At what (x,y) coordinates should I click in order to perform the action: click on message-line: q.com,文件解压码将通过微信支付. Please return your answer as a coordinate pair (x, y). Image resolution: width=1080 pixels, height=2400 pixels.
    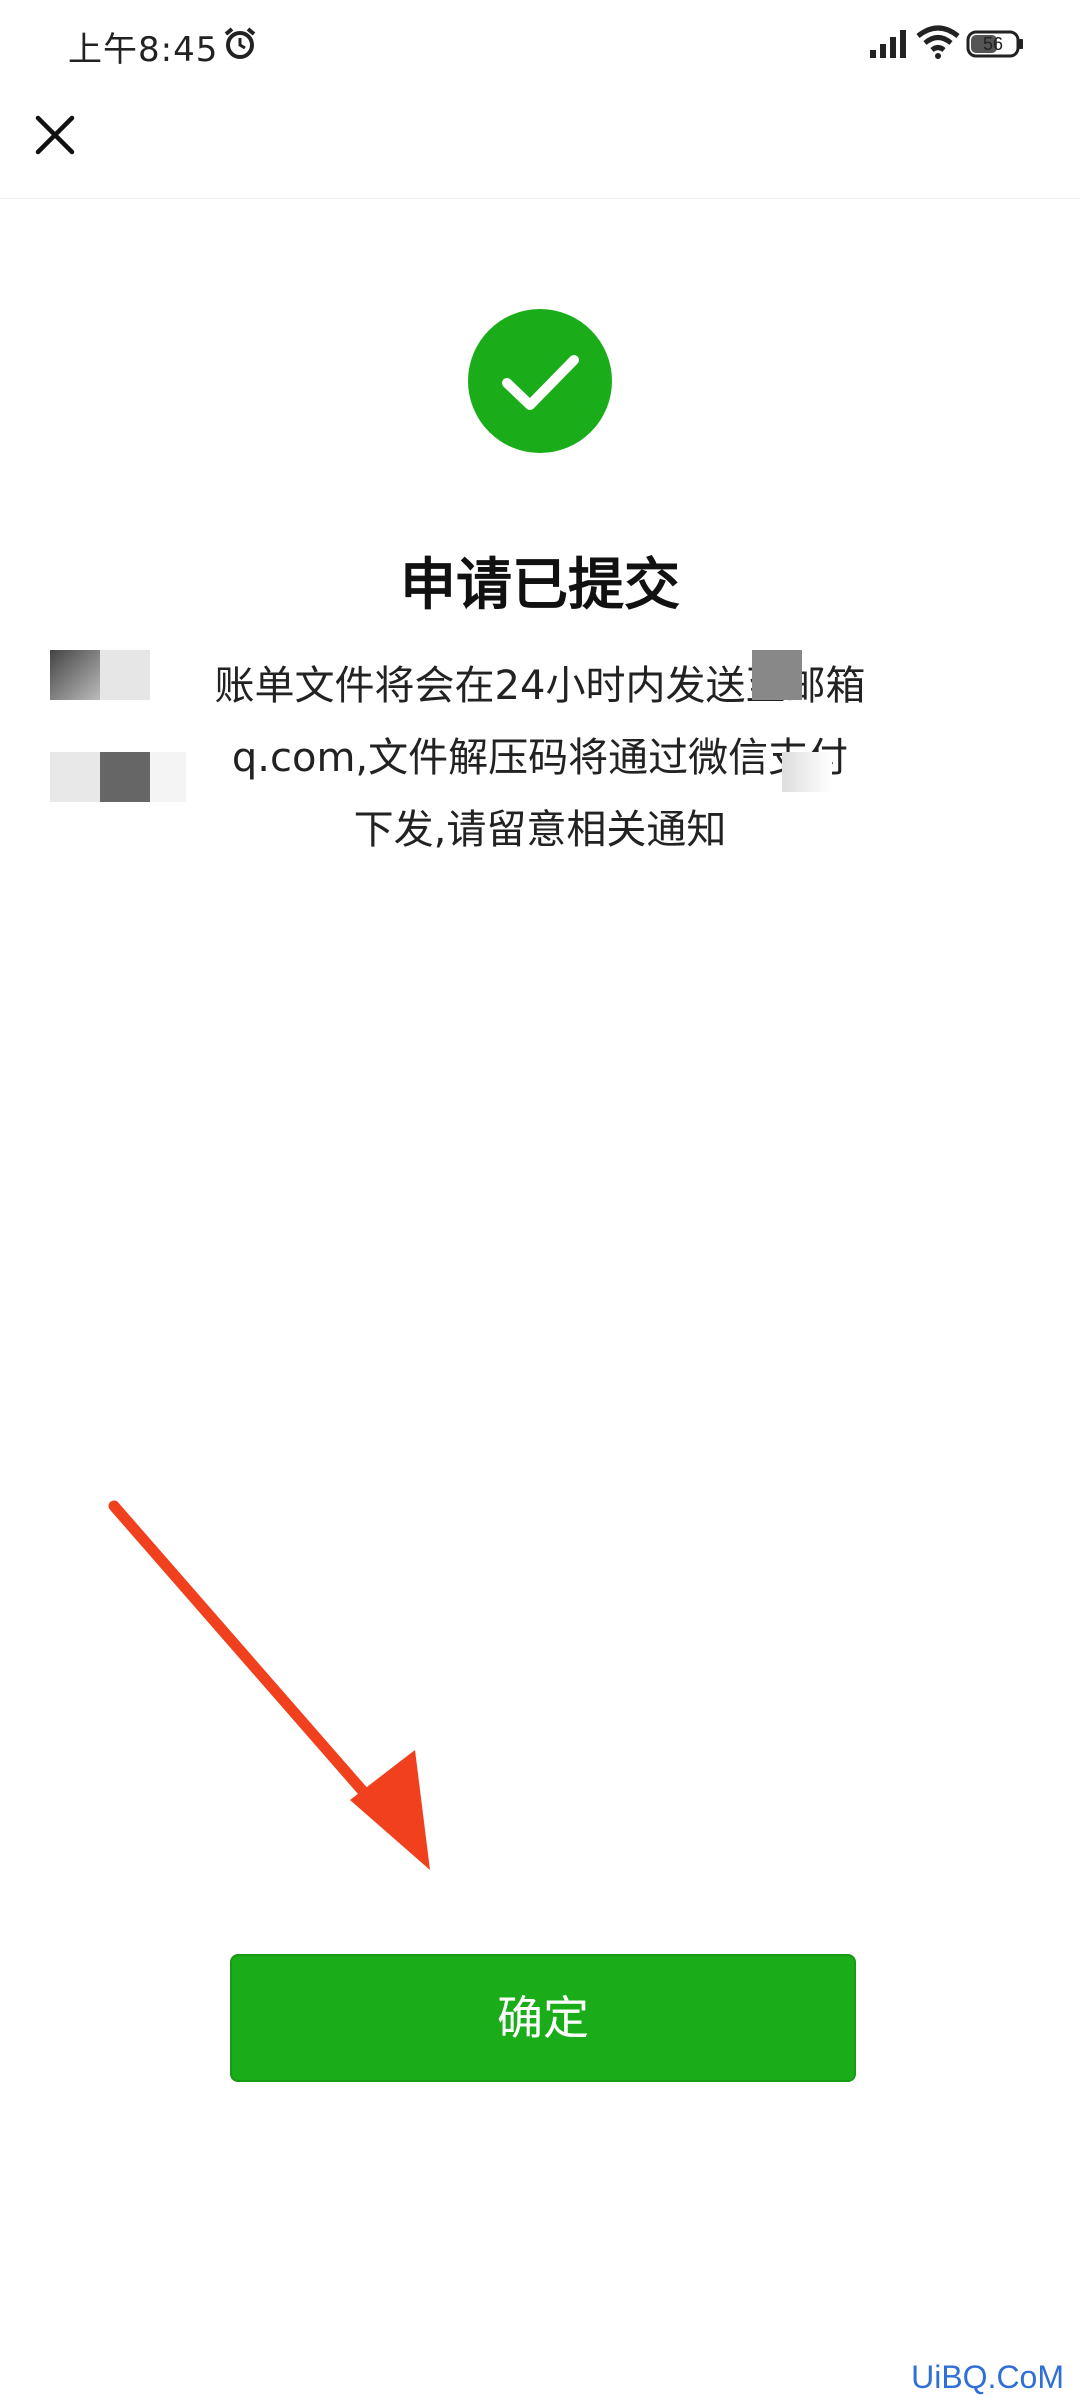
    Looking at the image, I should click on (540, 758).